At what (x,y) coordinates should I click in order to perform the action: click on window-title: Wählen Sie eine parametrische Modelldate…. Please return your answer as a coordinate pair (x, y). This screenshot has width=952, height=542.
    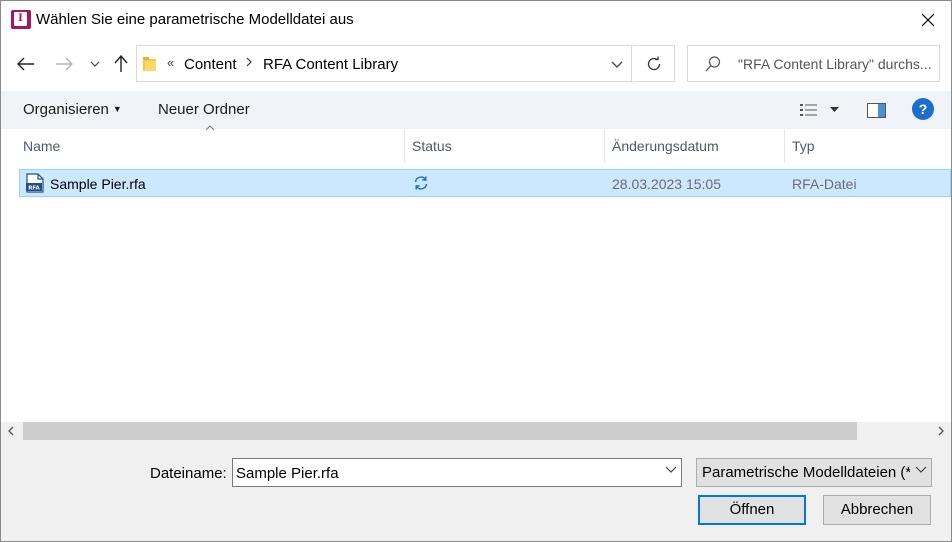
    Looking at the image, I should click on (195, 19).